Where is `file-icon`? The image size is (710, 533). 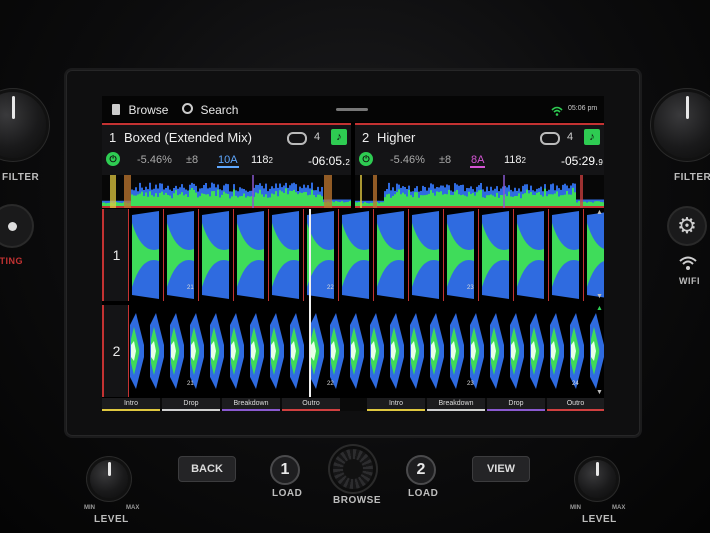 file-icon is located at coordinates (116, 109).